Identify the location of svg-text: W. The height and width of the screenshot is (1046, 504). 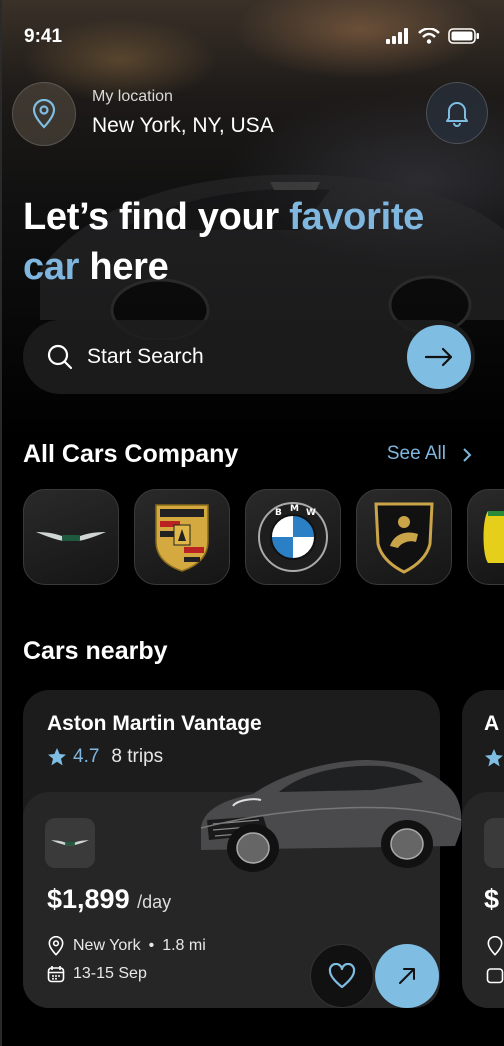
(311, 513).